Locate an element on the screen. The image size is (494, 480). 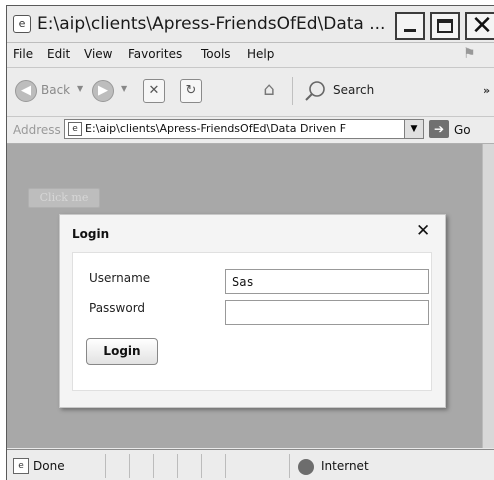
close-icon: ✕ is located at coordinates (482, 26).